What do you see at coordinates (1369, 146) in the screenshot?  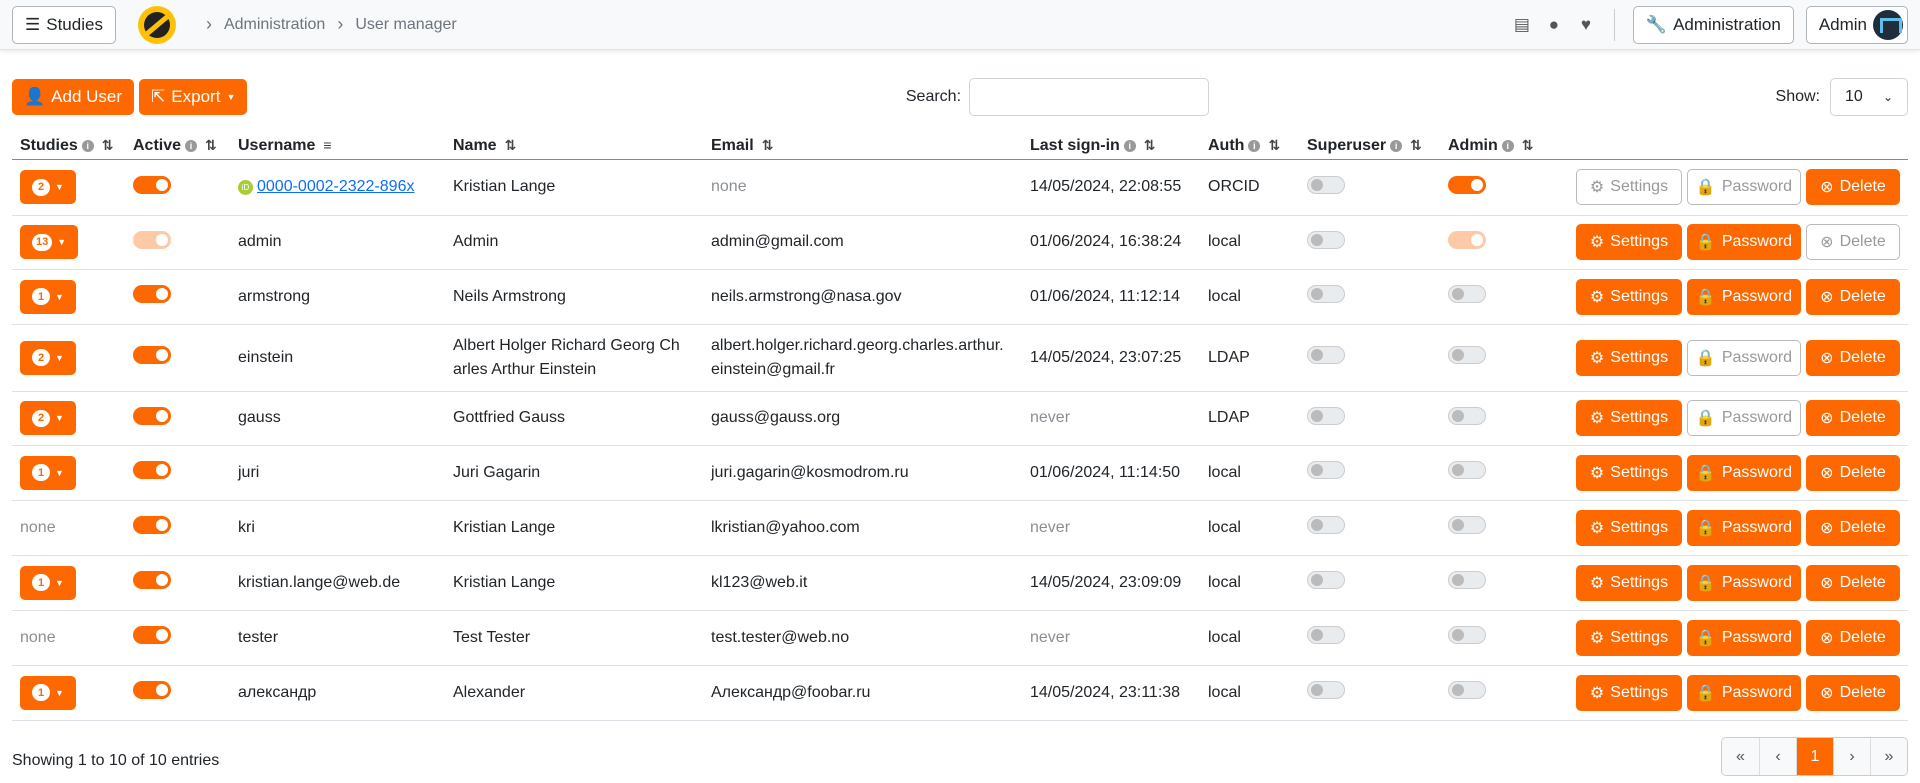 I see `col-superuser: Superuser i ⇅` at bounding box center [1369, 146].